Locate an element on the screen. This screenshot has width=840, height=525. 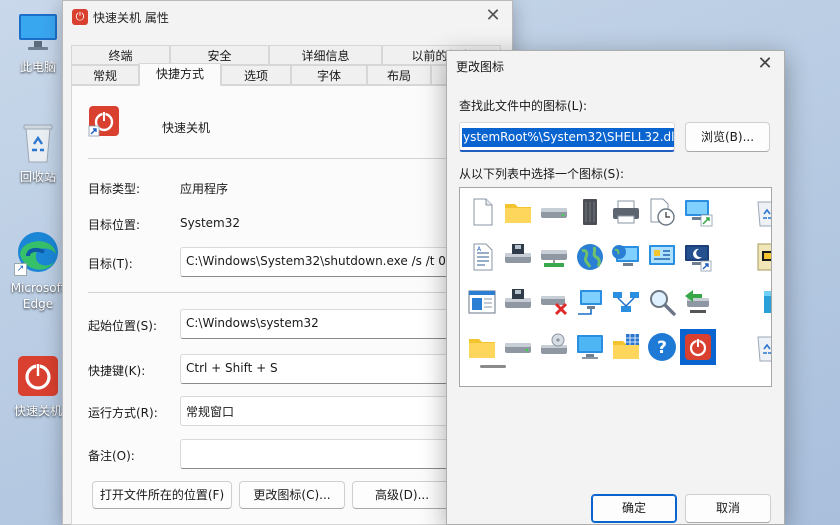
computer-network-icon is located at coordinates (590, 302).